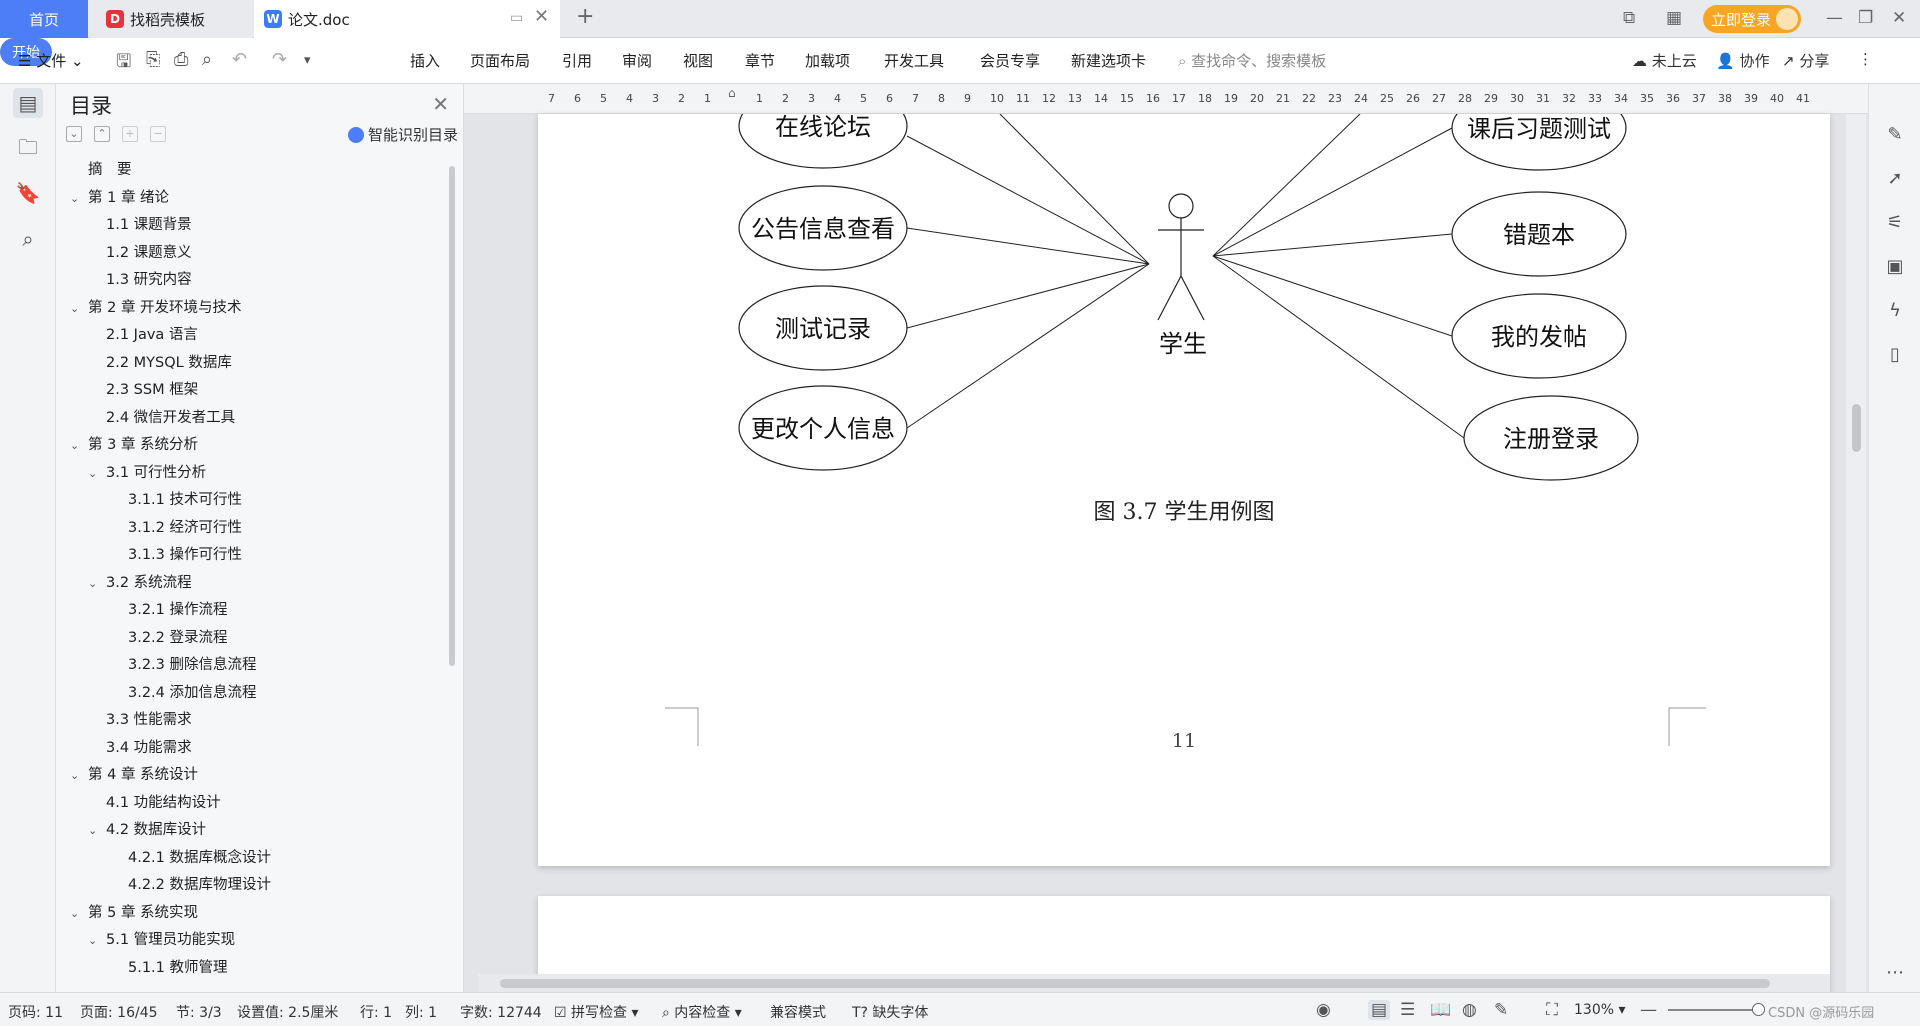 The height and width of the screenshot is (1026, 1920). I want to click on menu-addins: 加载项, so click(827, 60).